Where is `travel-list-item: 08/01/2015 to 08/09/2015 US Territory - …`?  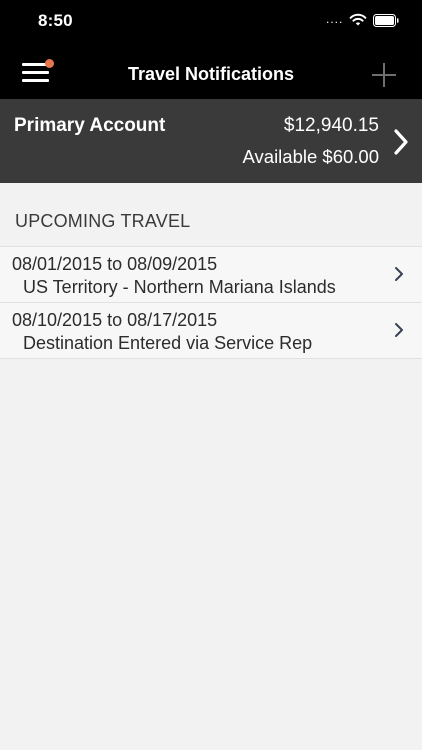
travel-list-item: 08/01/2015 to 08/09/2015 US Territory - … is located at coordinates (211, 275).